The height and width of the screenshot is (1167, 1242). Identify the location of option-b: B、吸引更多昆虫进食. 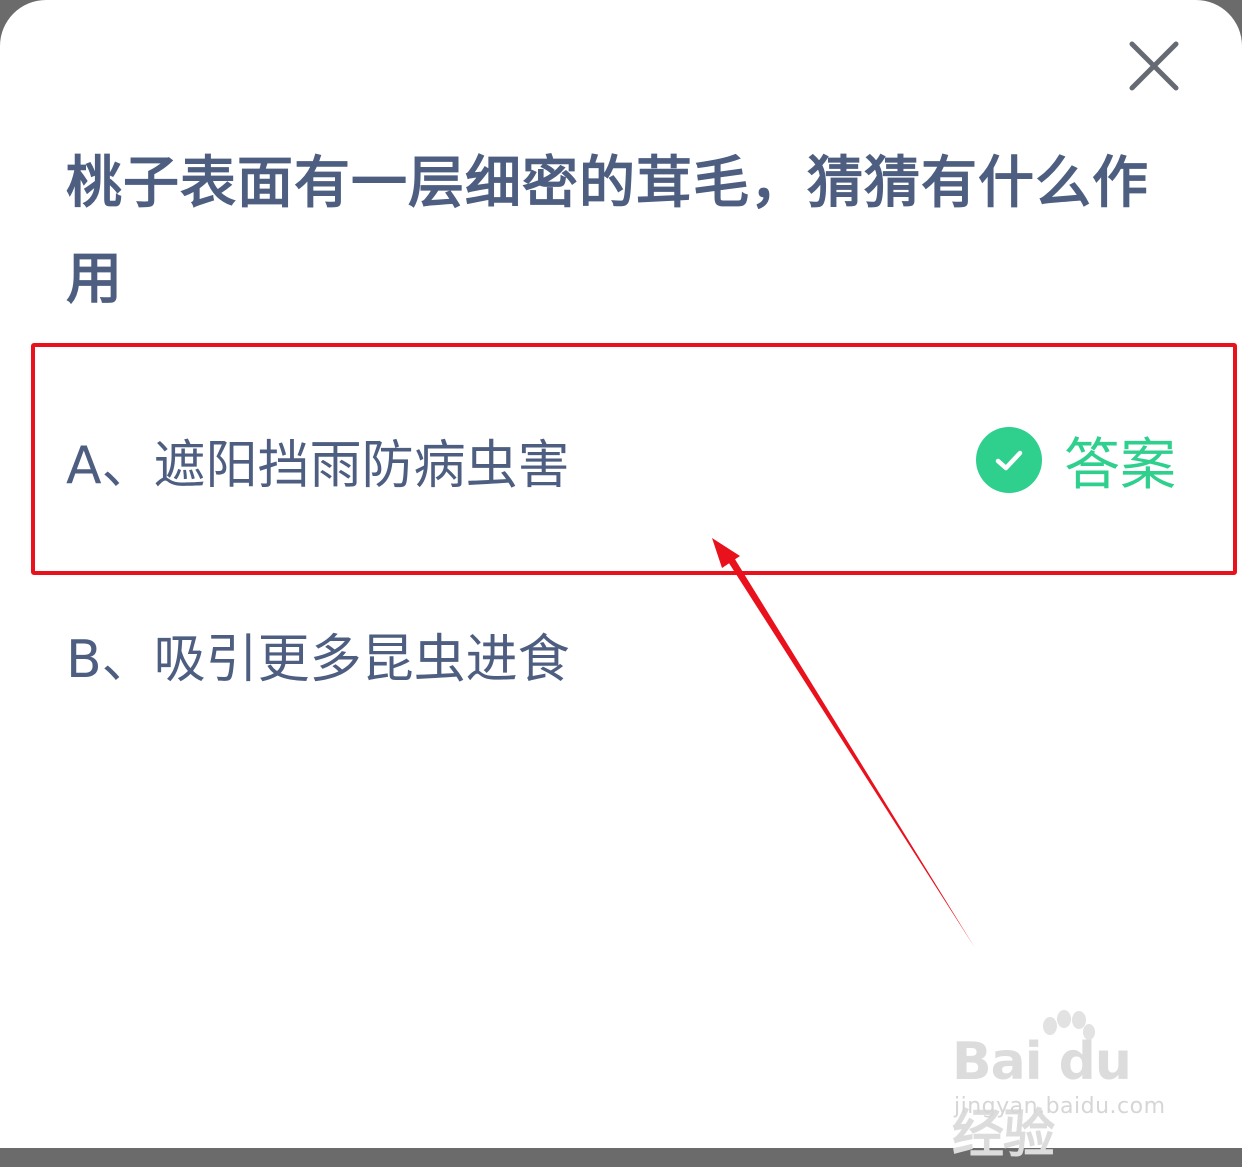
(621, 654).